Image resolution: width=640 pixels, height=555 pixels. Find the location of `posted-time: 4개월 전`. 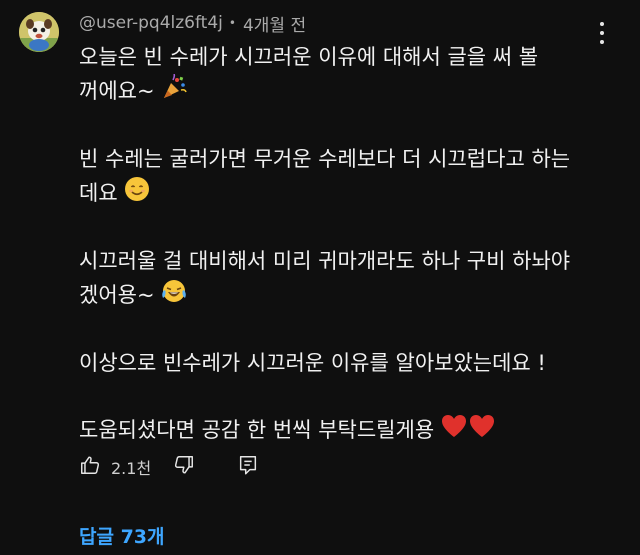

posted-time: 4개월 전 is located at coordinates (274, 23).